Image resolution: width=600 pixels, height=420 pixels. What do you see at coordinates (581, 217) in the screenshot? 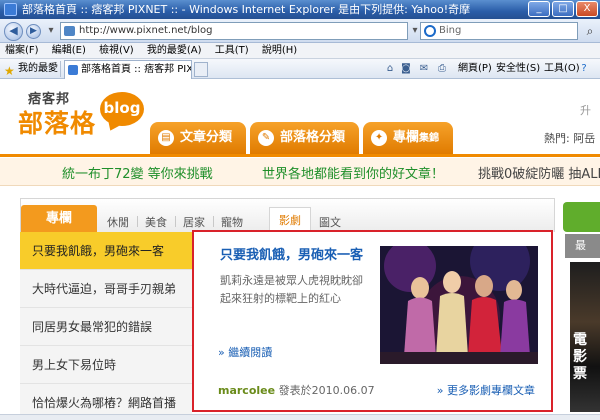
I see `side-green-banner` at bounding box center [581, 217].